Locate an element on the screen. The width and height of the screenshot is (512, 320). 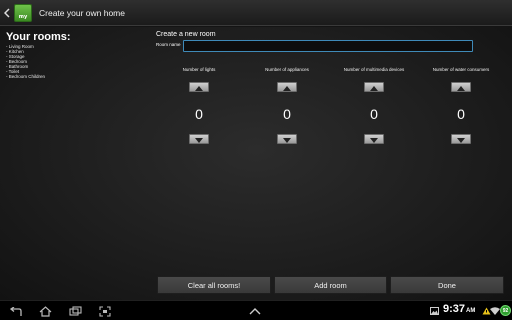
action-bar: my Create your own home is located at coordinates (256, 13).